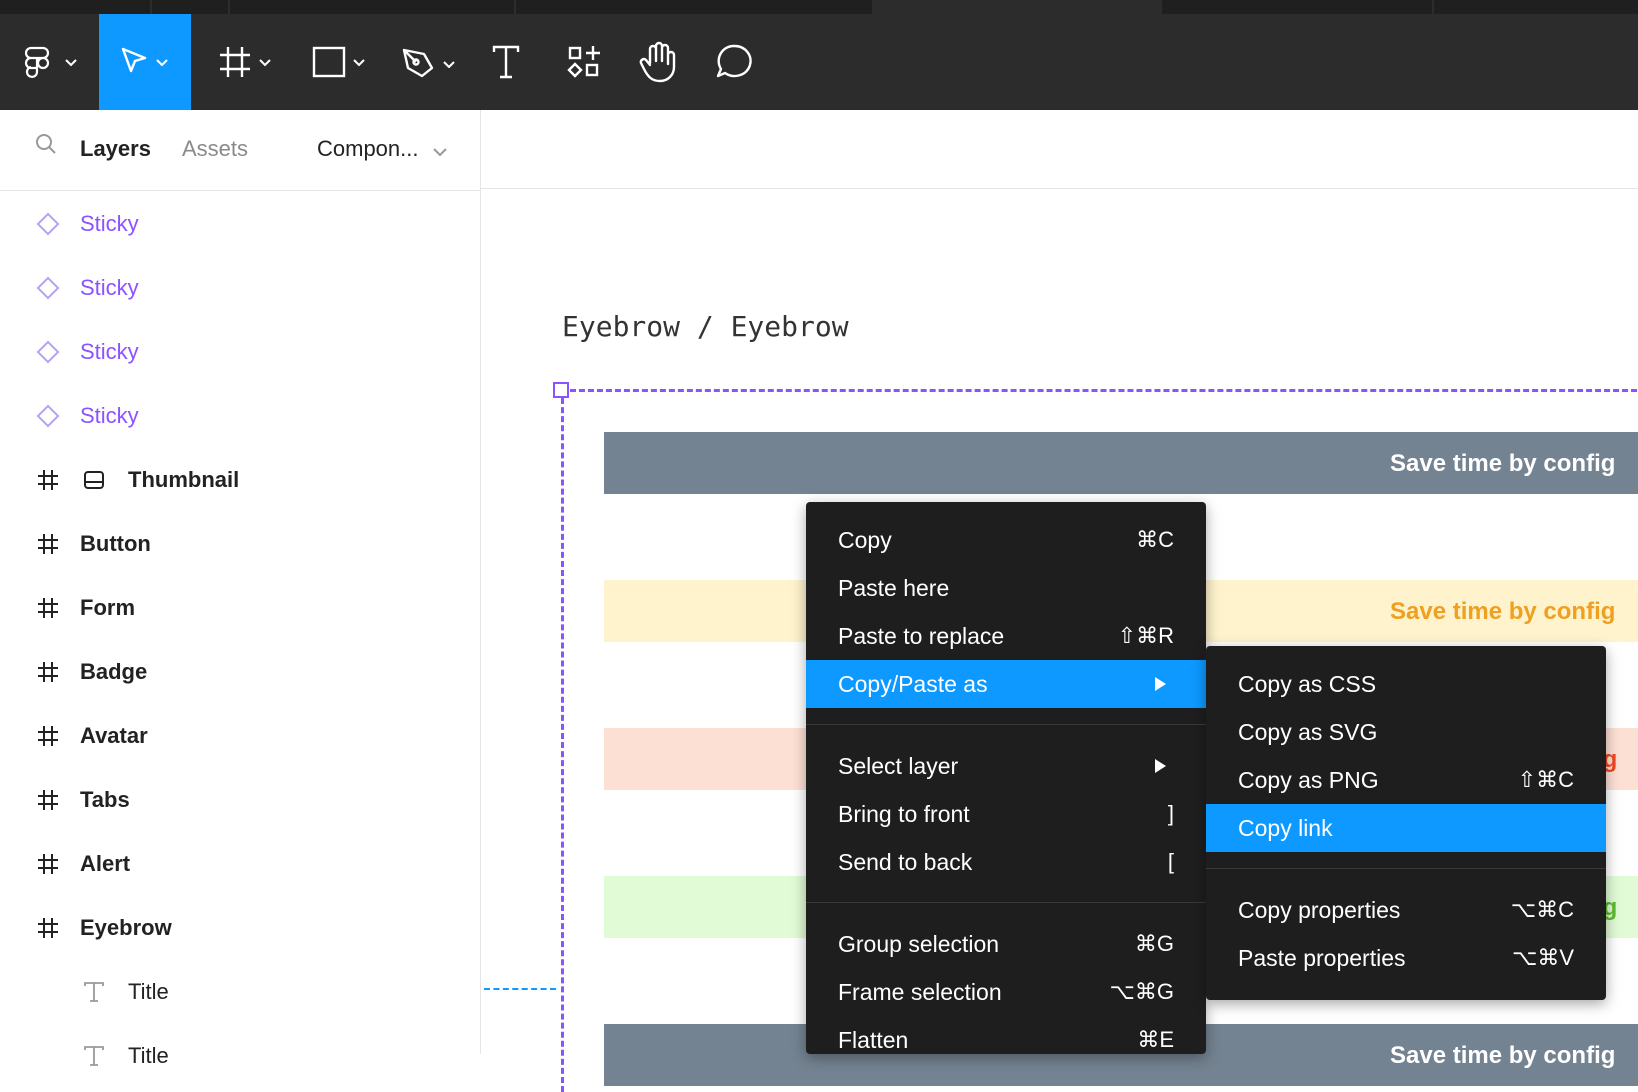 The image size is (1638, 1092). Describe the element at coordinates (115, 149) in the screenshot. I see `tab-layers: Layers` at that location.